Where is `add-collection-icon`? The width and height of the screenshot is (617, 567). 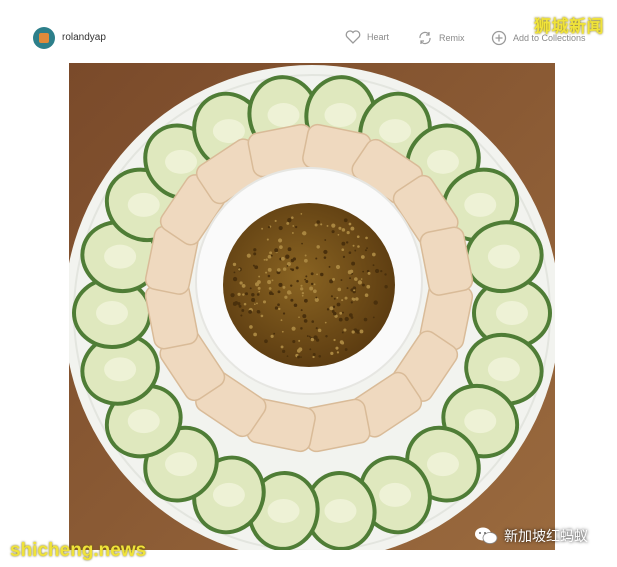
add-collection-icon is located at coordinates (499, 38).